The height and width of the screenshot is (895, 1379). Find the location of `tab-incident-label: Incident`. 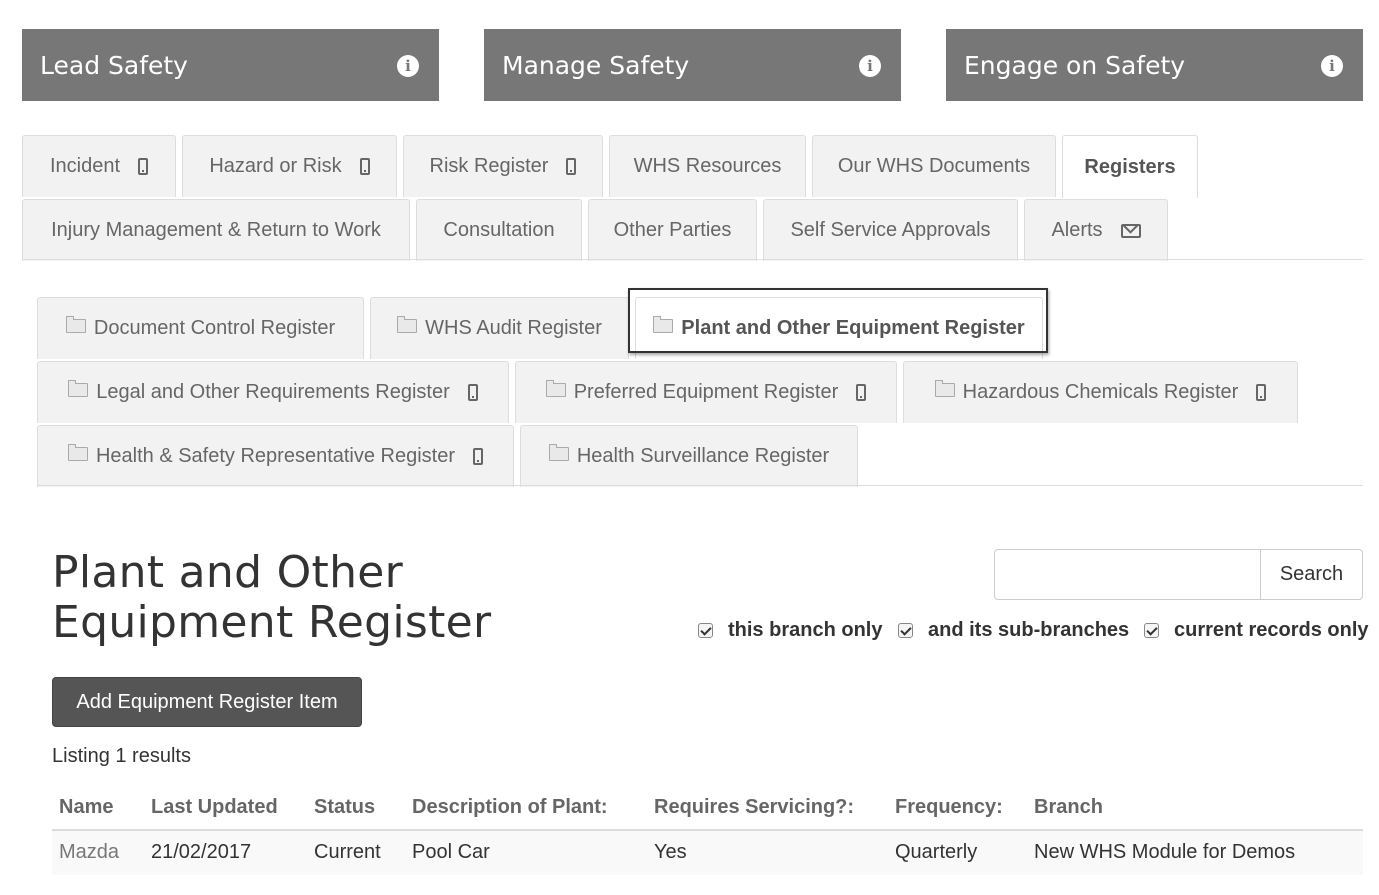

tab-incident-label: Incident is located at coordinates (85, 166).